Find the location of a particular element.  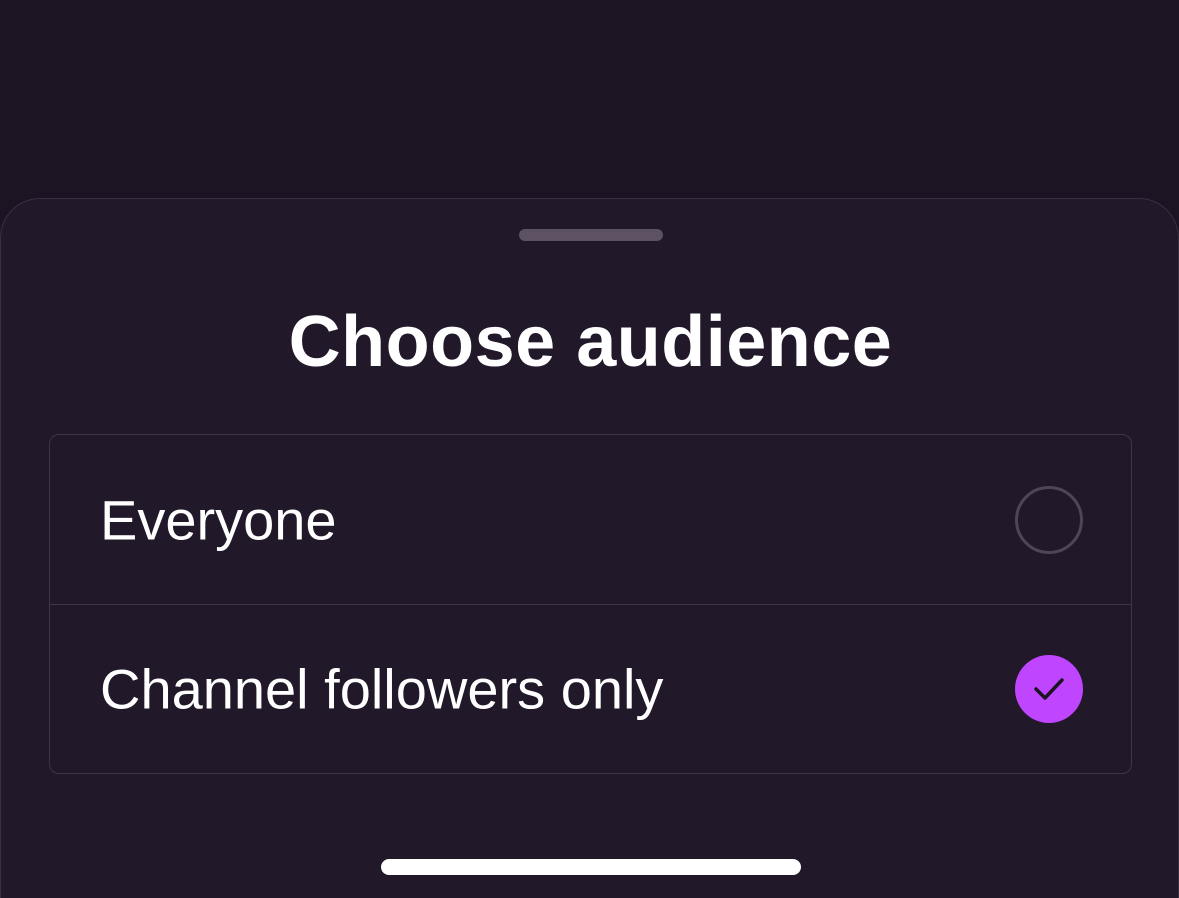

checkmark-icon is located at coordinates (1049, 688).